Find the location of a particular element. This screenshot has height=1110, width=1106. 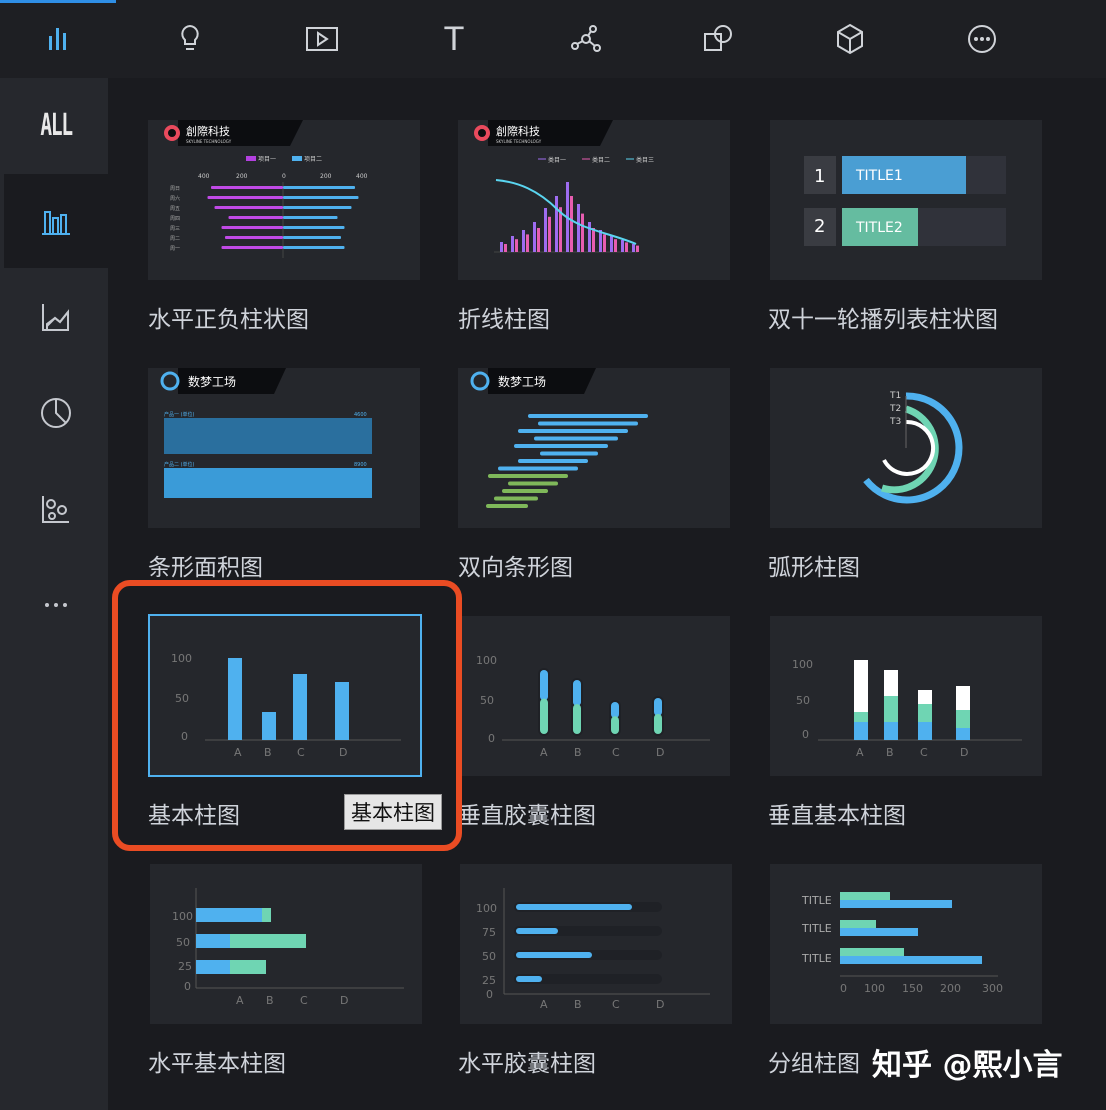

bar-area-thumbnail: 数梦工场 产品一 (单位) 4600 产品二 (单位) 8900 is located at coordinates (266, 433).